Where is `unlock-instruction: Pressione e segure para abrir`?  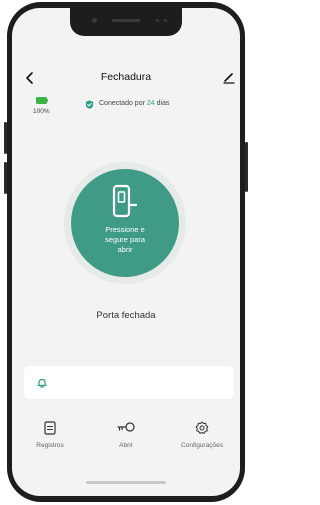 unlock-instruction: Pressione e segure para abrir is located at coordinates (125, 239).